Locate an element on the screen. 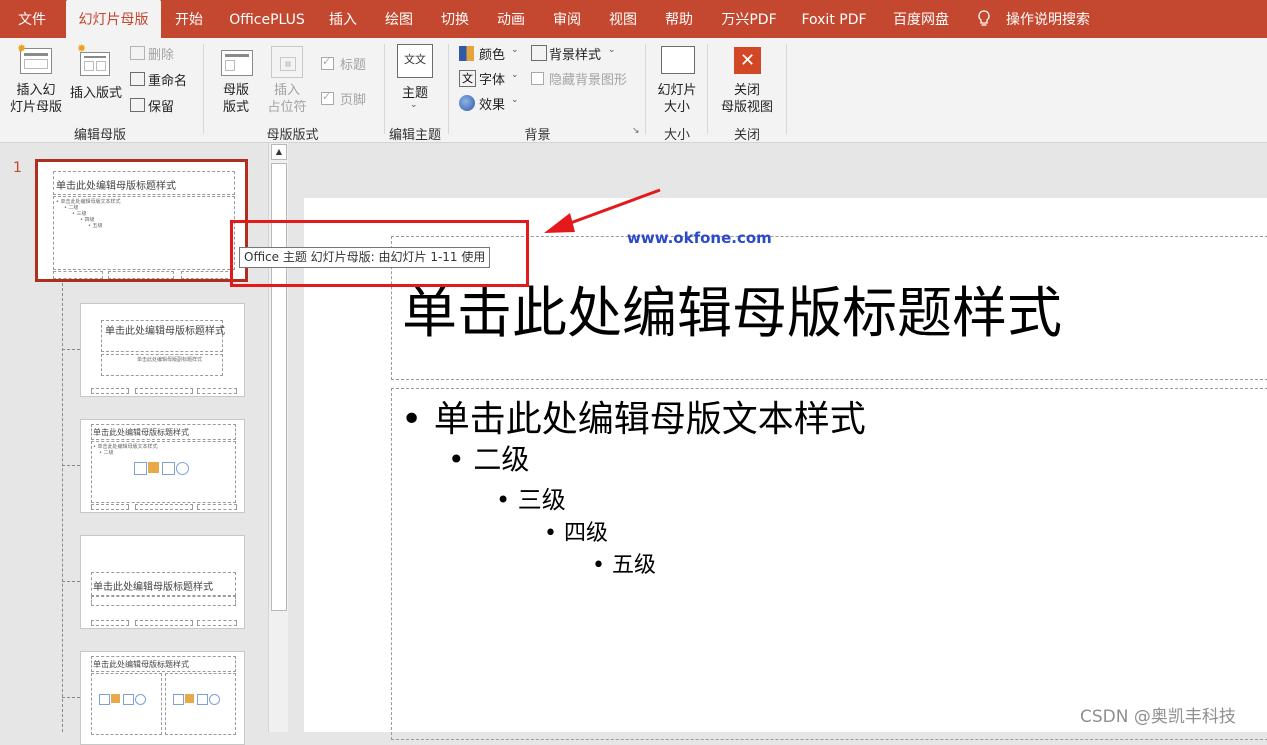 The width and height of the screenshot is (1267, 745). level5-text: 五级 is located at coordinates (634, 565).